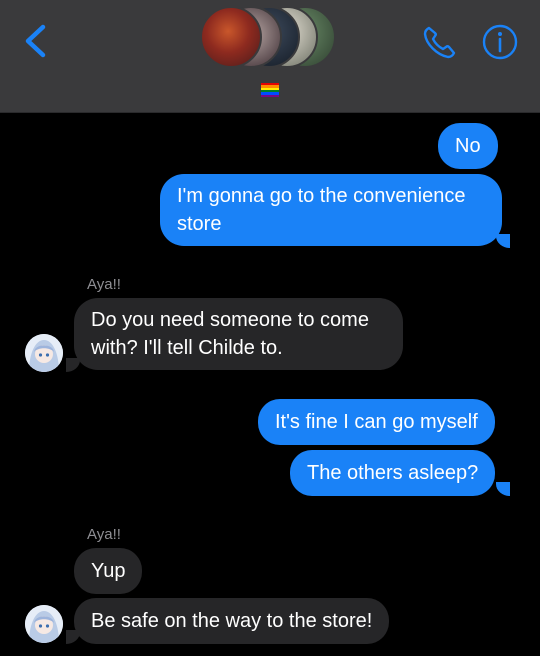  I want to click on back-chevron-icon, so click(35, 41).